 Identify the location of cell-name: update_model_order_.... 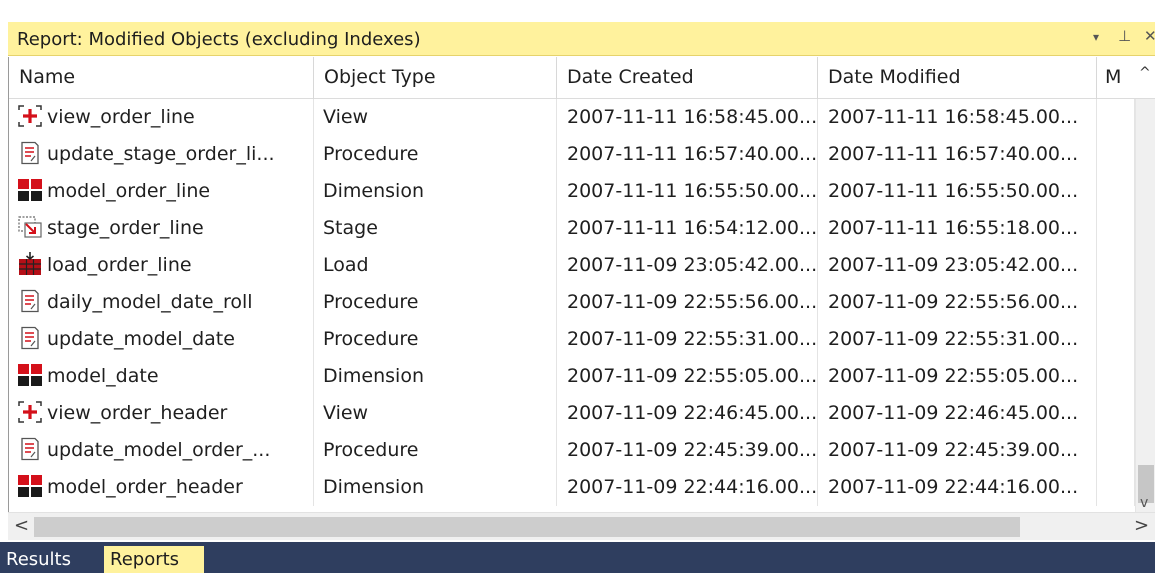
(161, 450).